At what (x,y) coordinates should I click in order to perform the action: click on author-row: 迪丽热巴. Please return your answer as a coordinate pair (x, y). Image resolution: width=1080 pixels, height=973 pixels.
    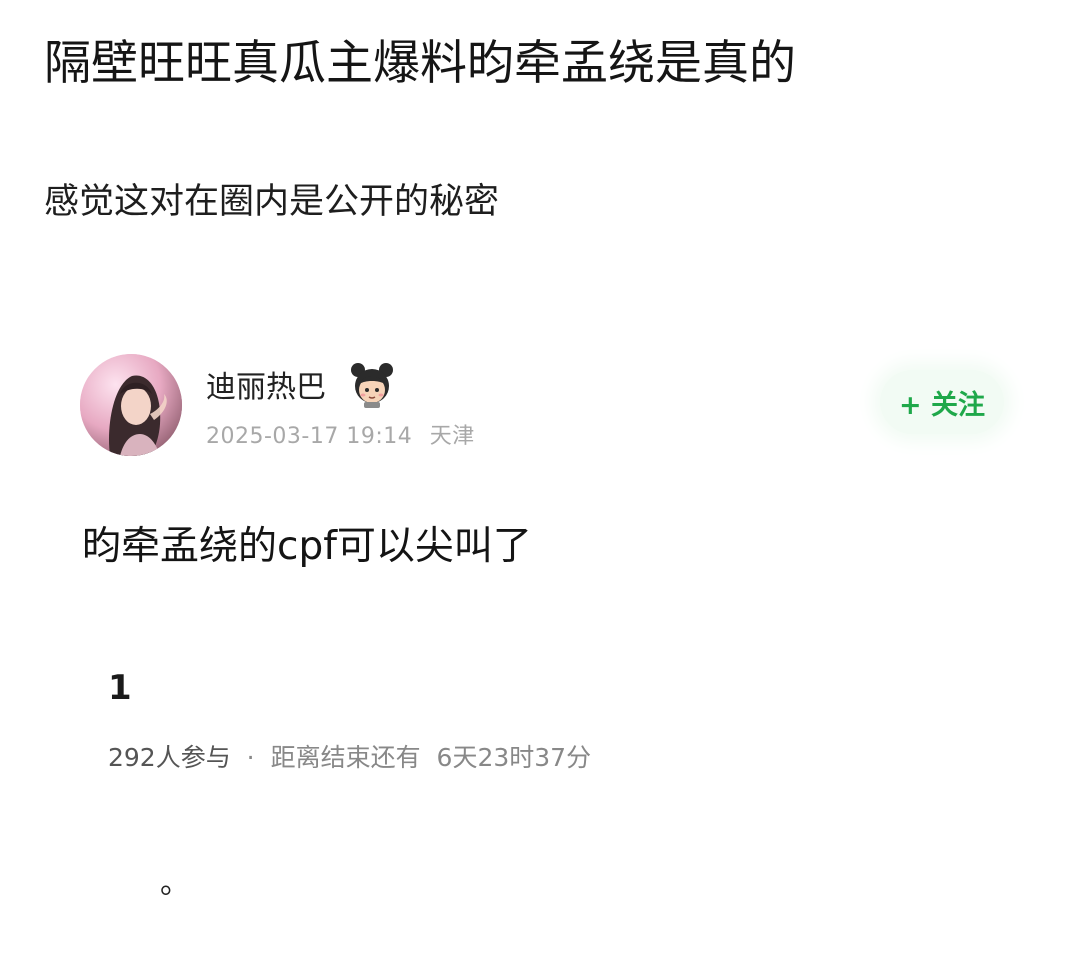
    Looking at the image, I should click on (301, 385).